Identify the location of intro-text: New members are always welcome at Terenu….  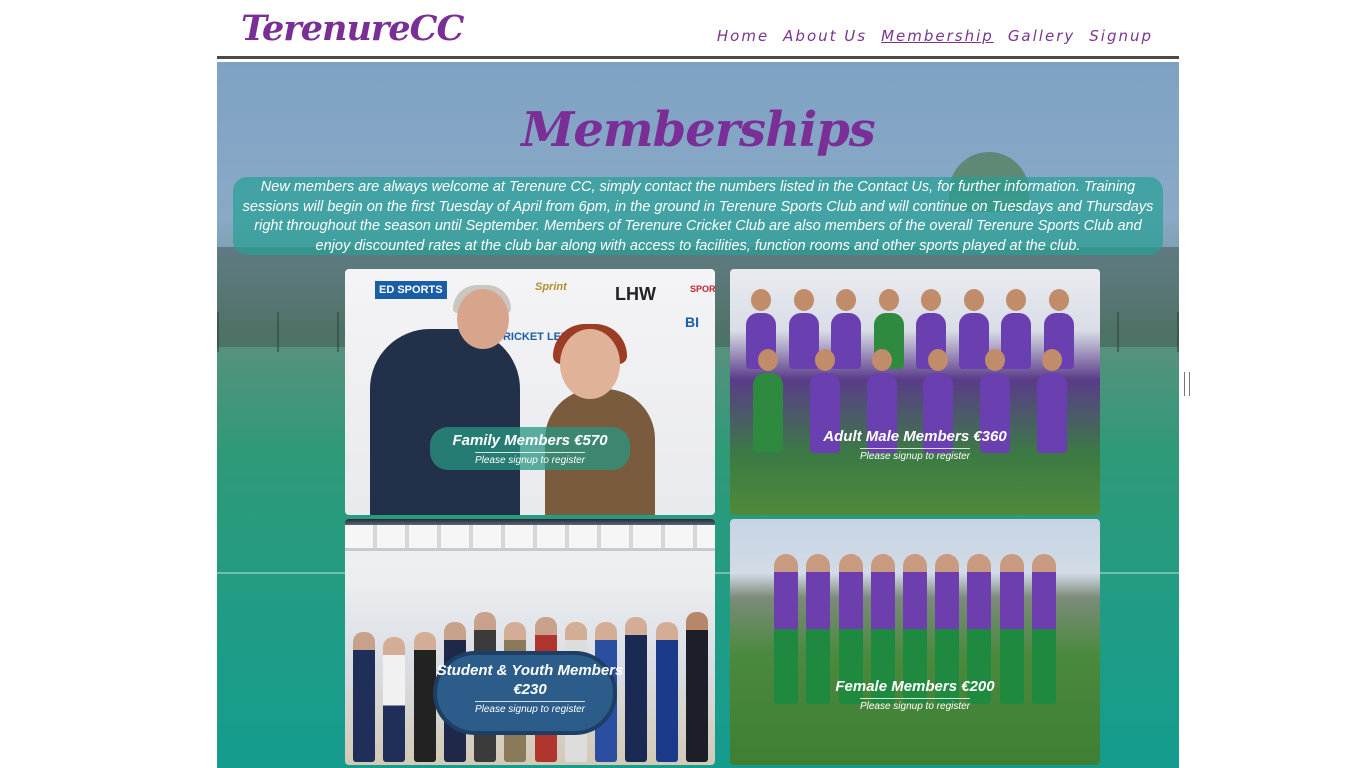
(698, 216).